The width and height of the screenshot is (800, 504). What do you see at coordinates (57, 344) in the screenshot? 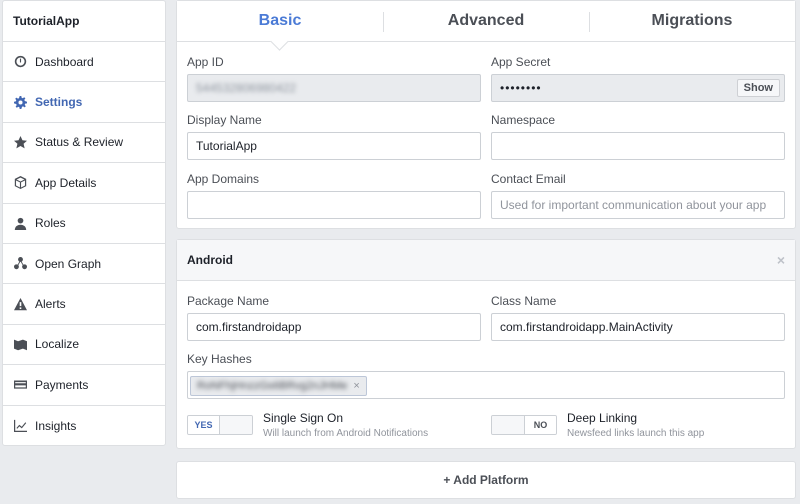
I see `sidebar-item-label: Localize` at bounding box center [57, 344].